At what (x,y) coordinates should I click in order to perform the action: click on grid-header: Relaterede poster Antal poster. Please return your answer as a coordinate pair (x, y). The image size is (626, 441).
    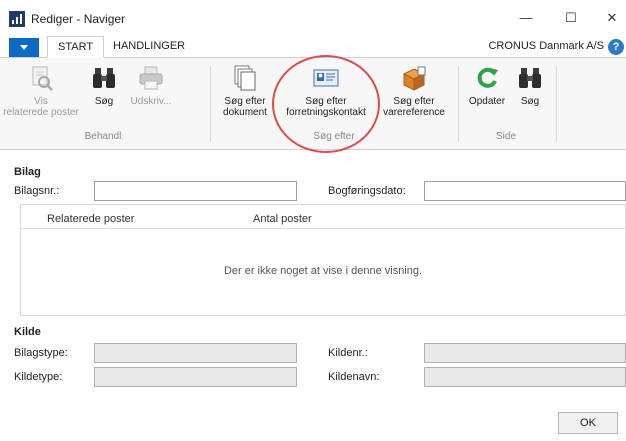
    Looking at the image, I should click on (323, 217).